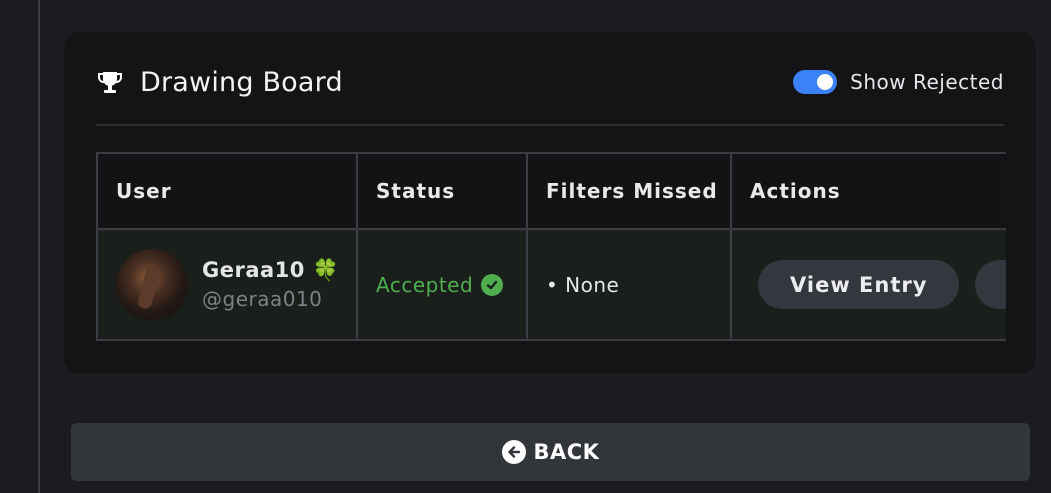 This screenshot has width=1051, height=493. What do you see at coordinates (583, 284) in the screenshot?
I see `filters-missed-text: • None` at bounding box center [583, 284].